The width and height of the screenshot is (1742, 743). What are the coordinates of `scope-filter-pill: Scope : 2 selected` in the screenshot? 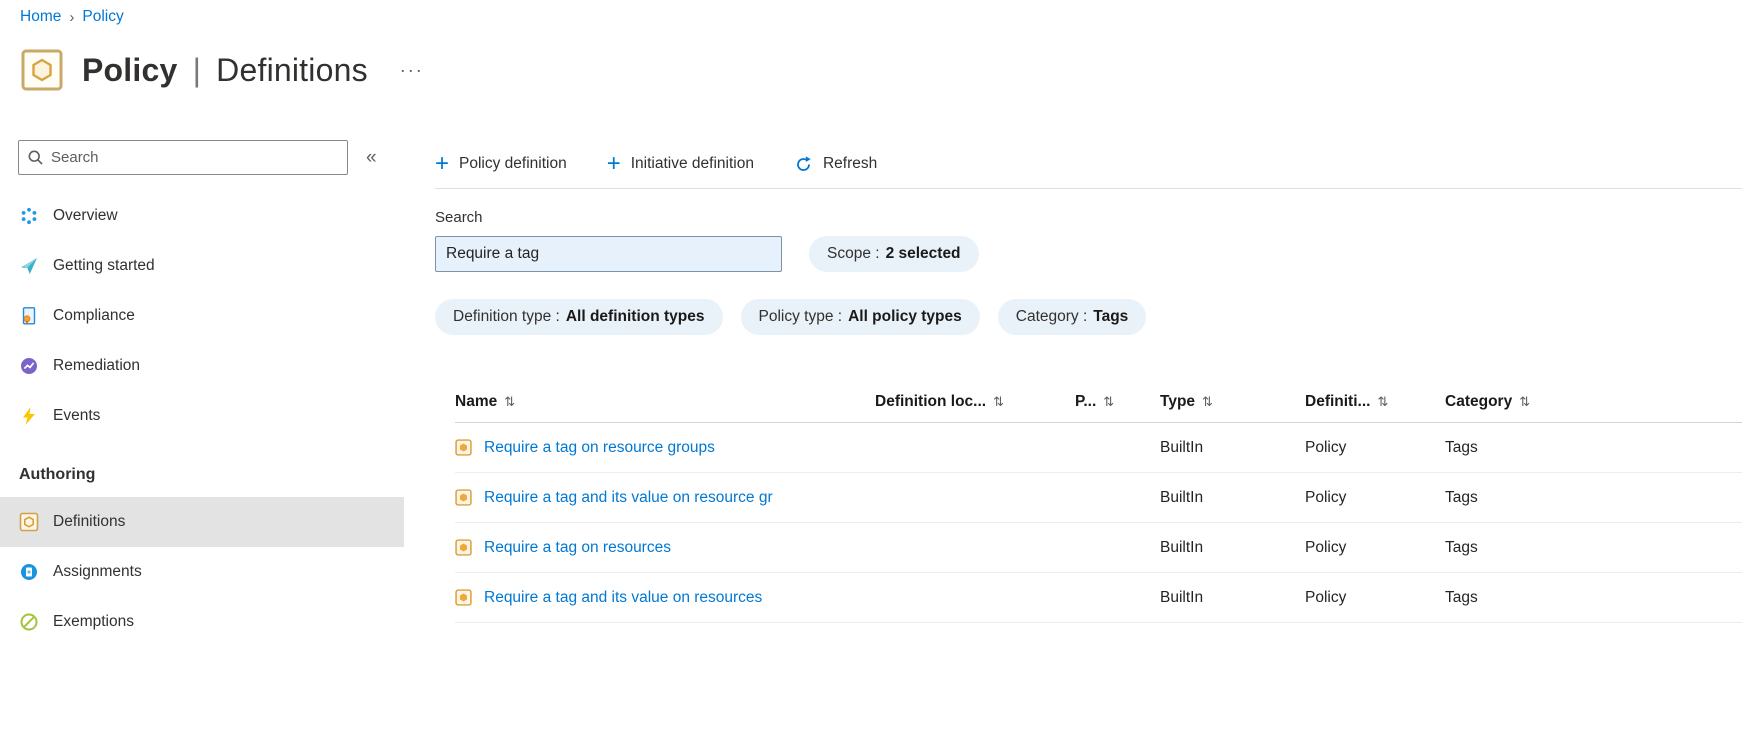 It's located at (894, 254).